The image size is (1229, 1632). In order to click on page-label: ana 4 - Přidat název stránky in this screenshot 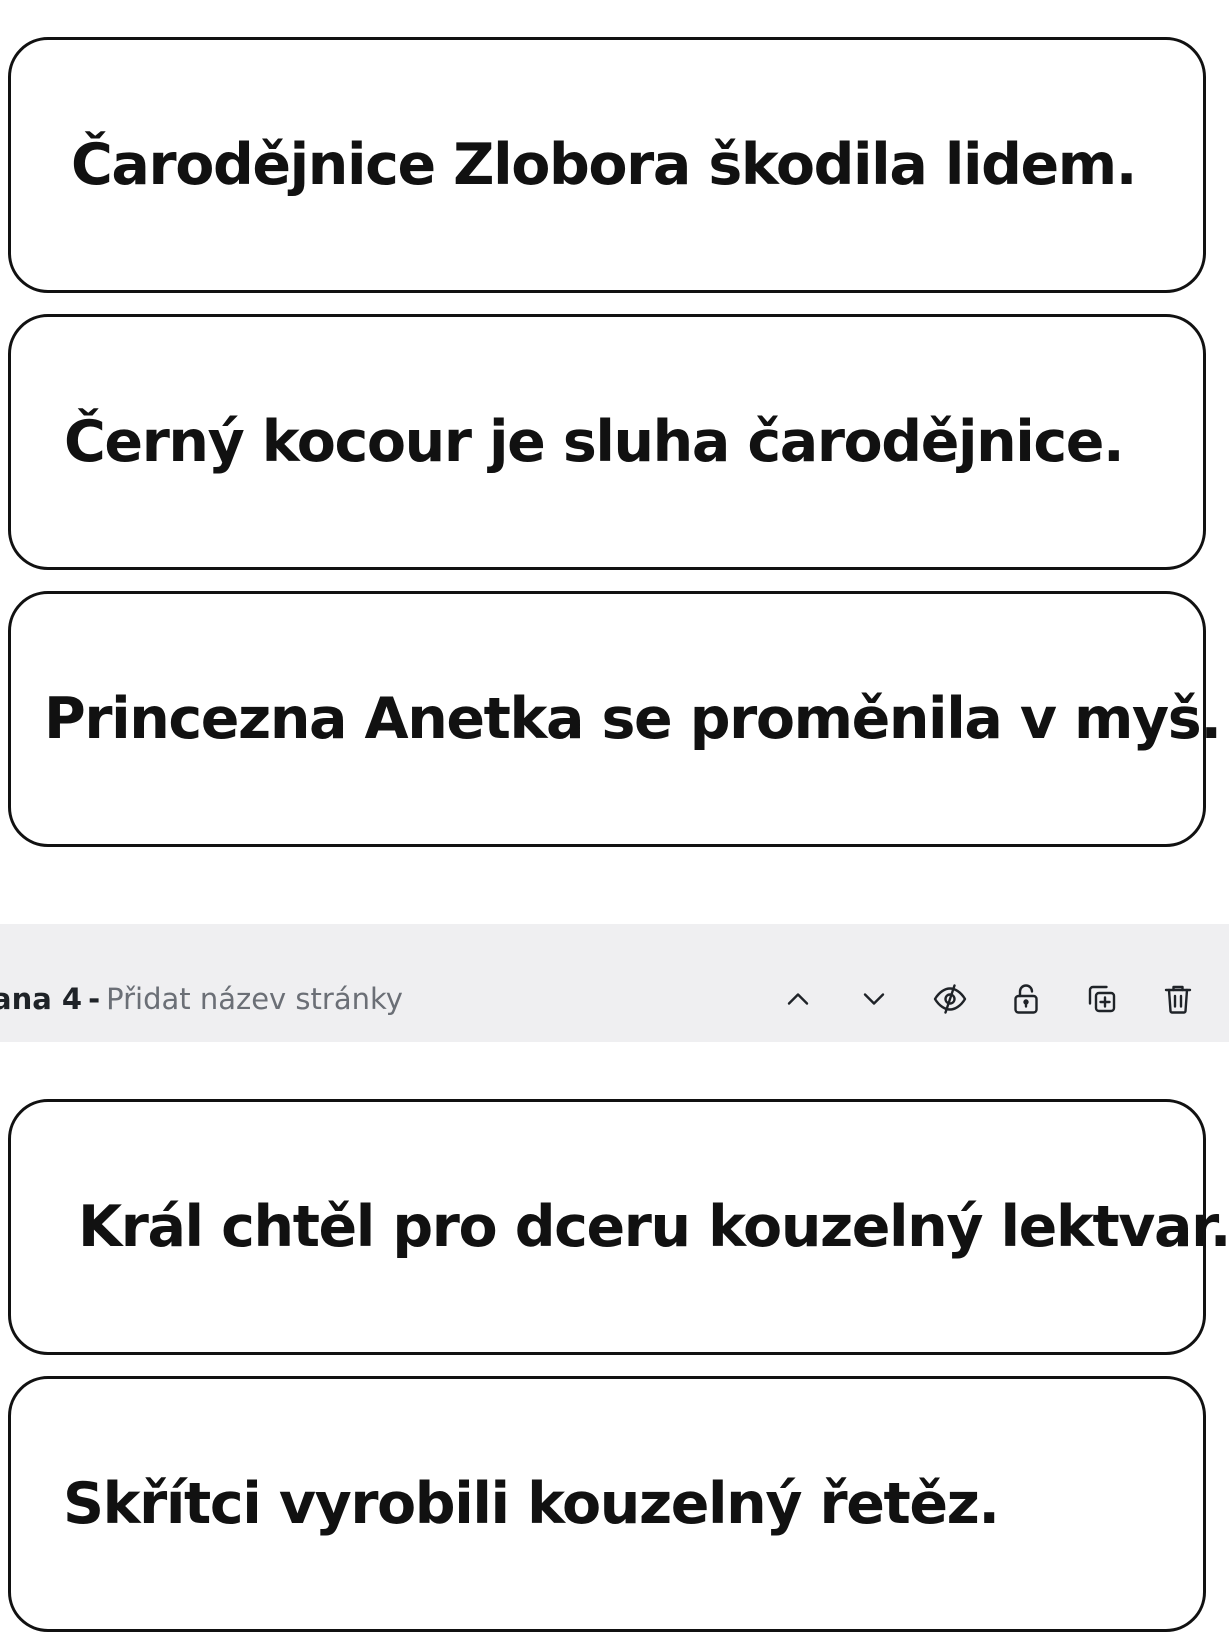, I will do `click(201, 999)`.